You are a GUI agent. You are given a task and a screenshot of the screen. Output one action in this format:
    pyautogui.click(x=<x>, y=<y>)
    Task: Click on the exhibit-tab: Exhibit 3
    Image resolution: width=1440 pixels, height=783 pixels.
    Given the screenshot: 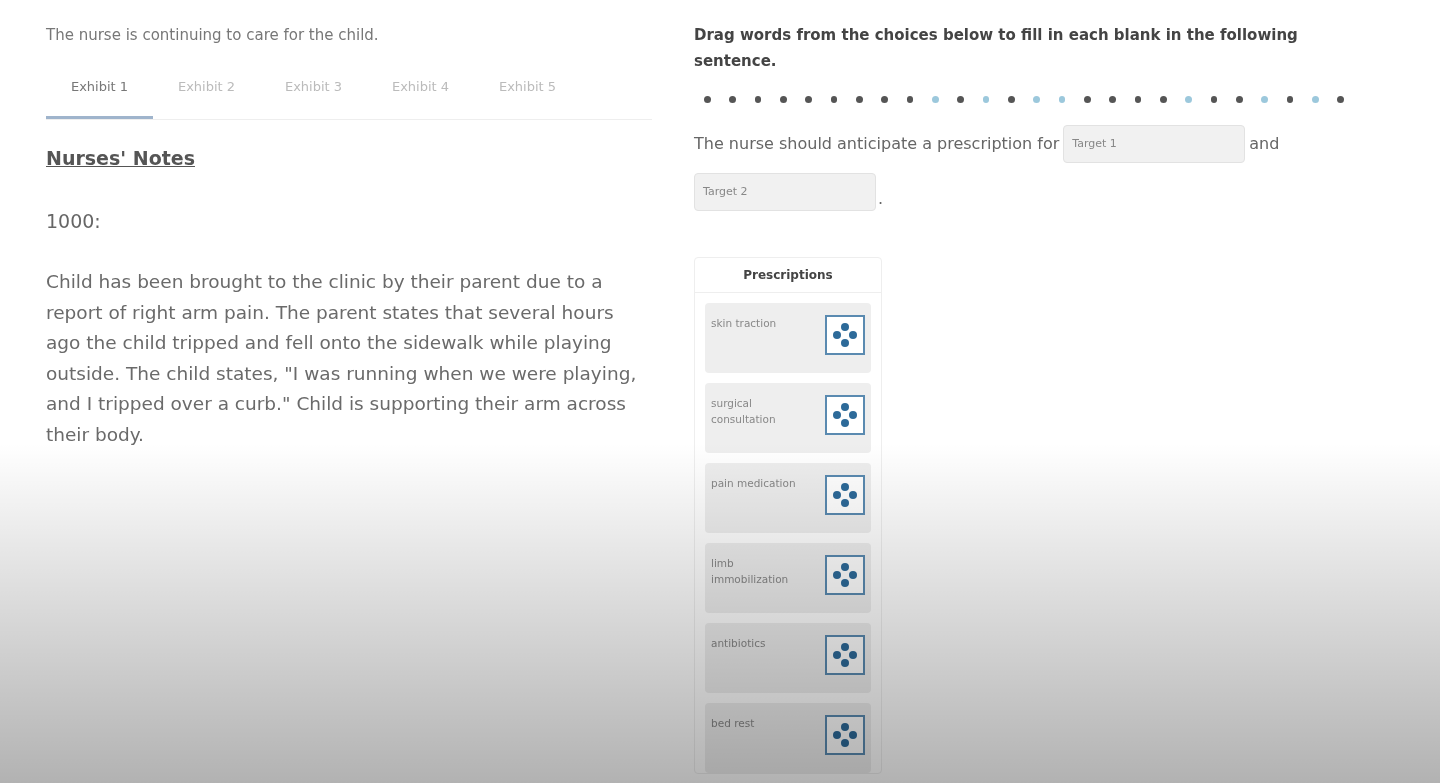 What is the action you would take?
    pyautogui.click(x=313, y=97)
    